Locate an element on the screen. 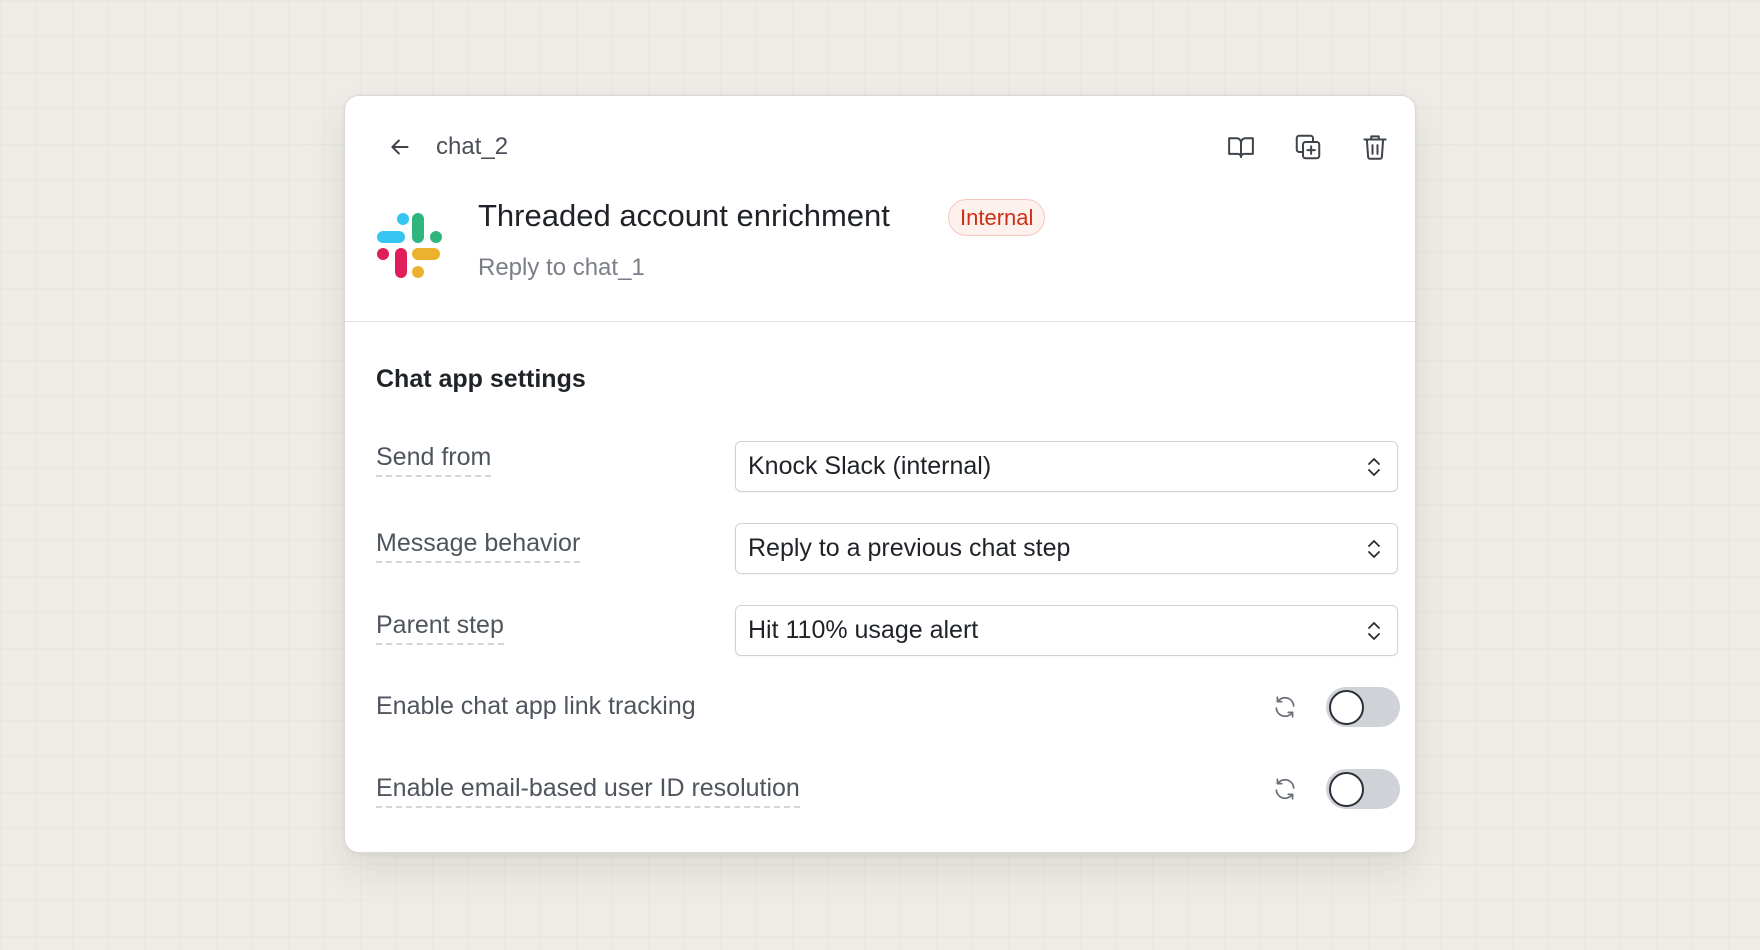  send-from-label: Send from is located at coordinates (434, 459).